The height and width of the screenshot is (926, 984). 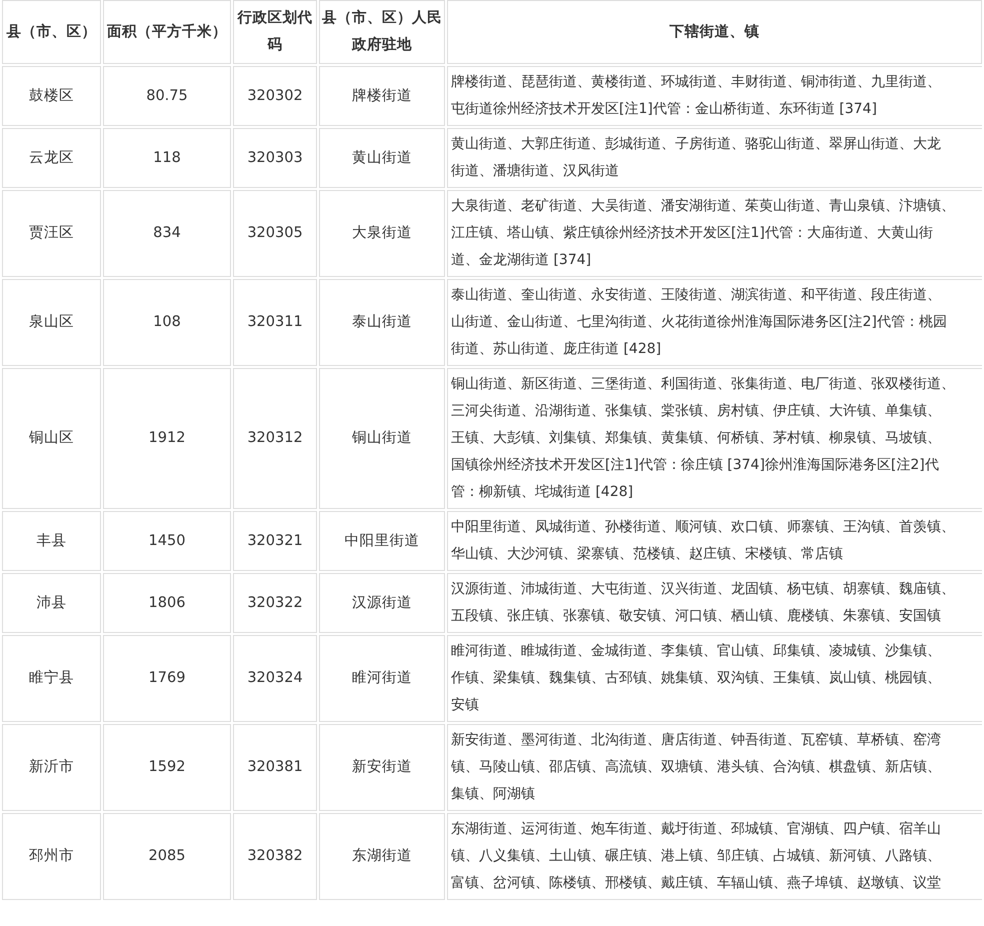 What do you see at coordinates (382, 96) in the screenshot?
I see `table-cell: 牌楼街道` at bounding box center [382, 96].